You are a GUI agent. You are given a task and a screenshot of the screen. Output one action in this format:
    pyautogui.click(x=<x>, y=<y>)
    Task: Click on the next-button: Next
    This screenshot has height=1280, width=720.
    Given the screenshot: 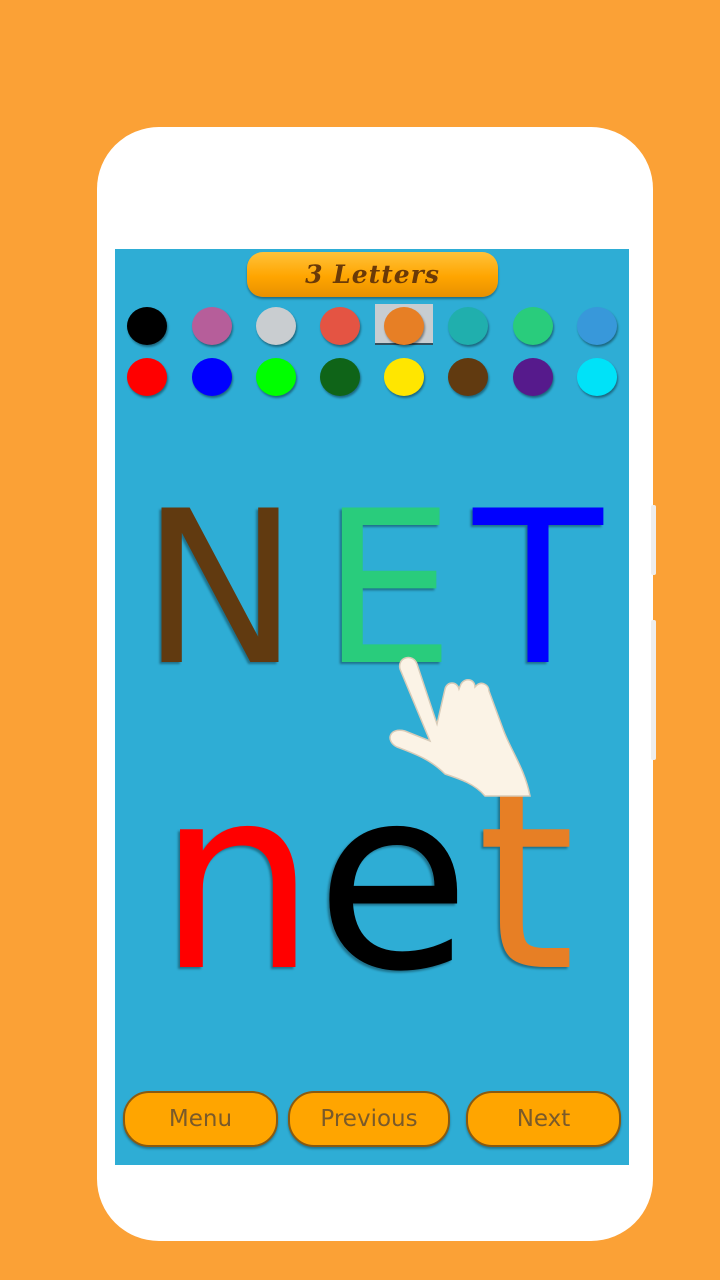 What is the action you would take?
    pyautogui.click(x=543, y=1119)
    